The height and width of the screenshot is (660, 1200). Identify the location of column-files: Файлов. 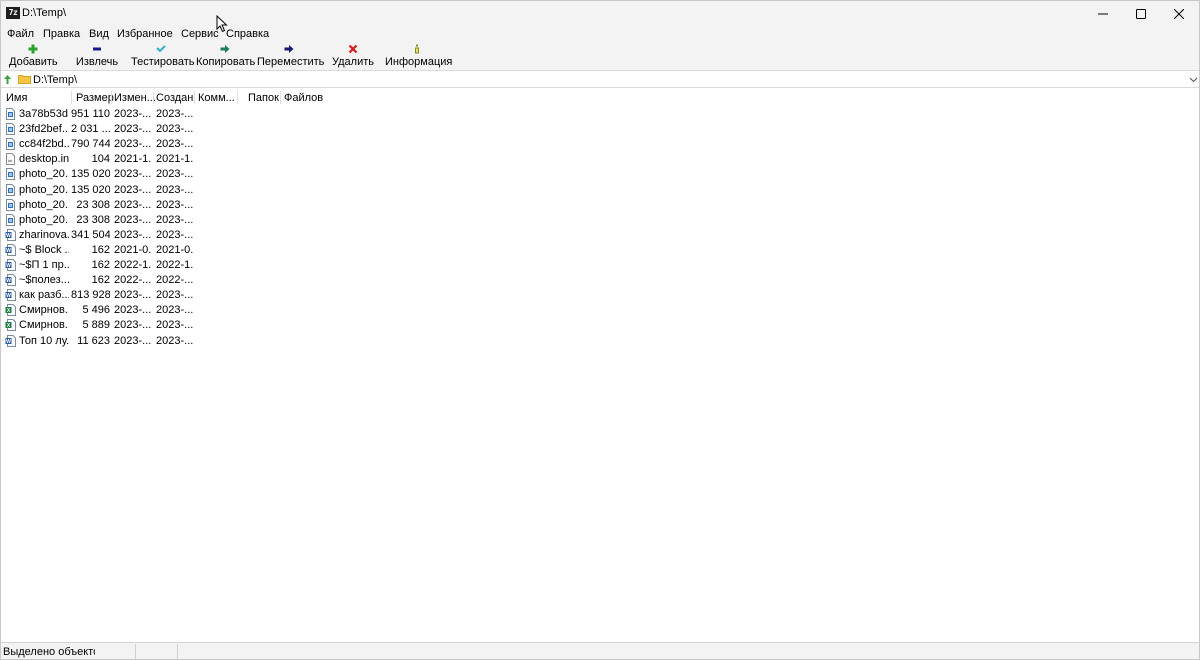
(303, 98).